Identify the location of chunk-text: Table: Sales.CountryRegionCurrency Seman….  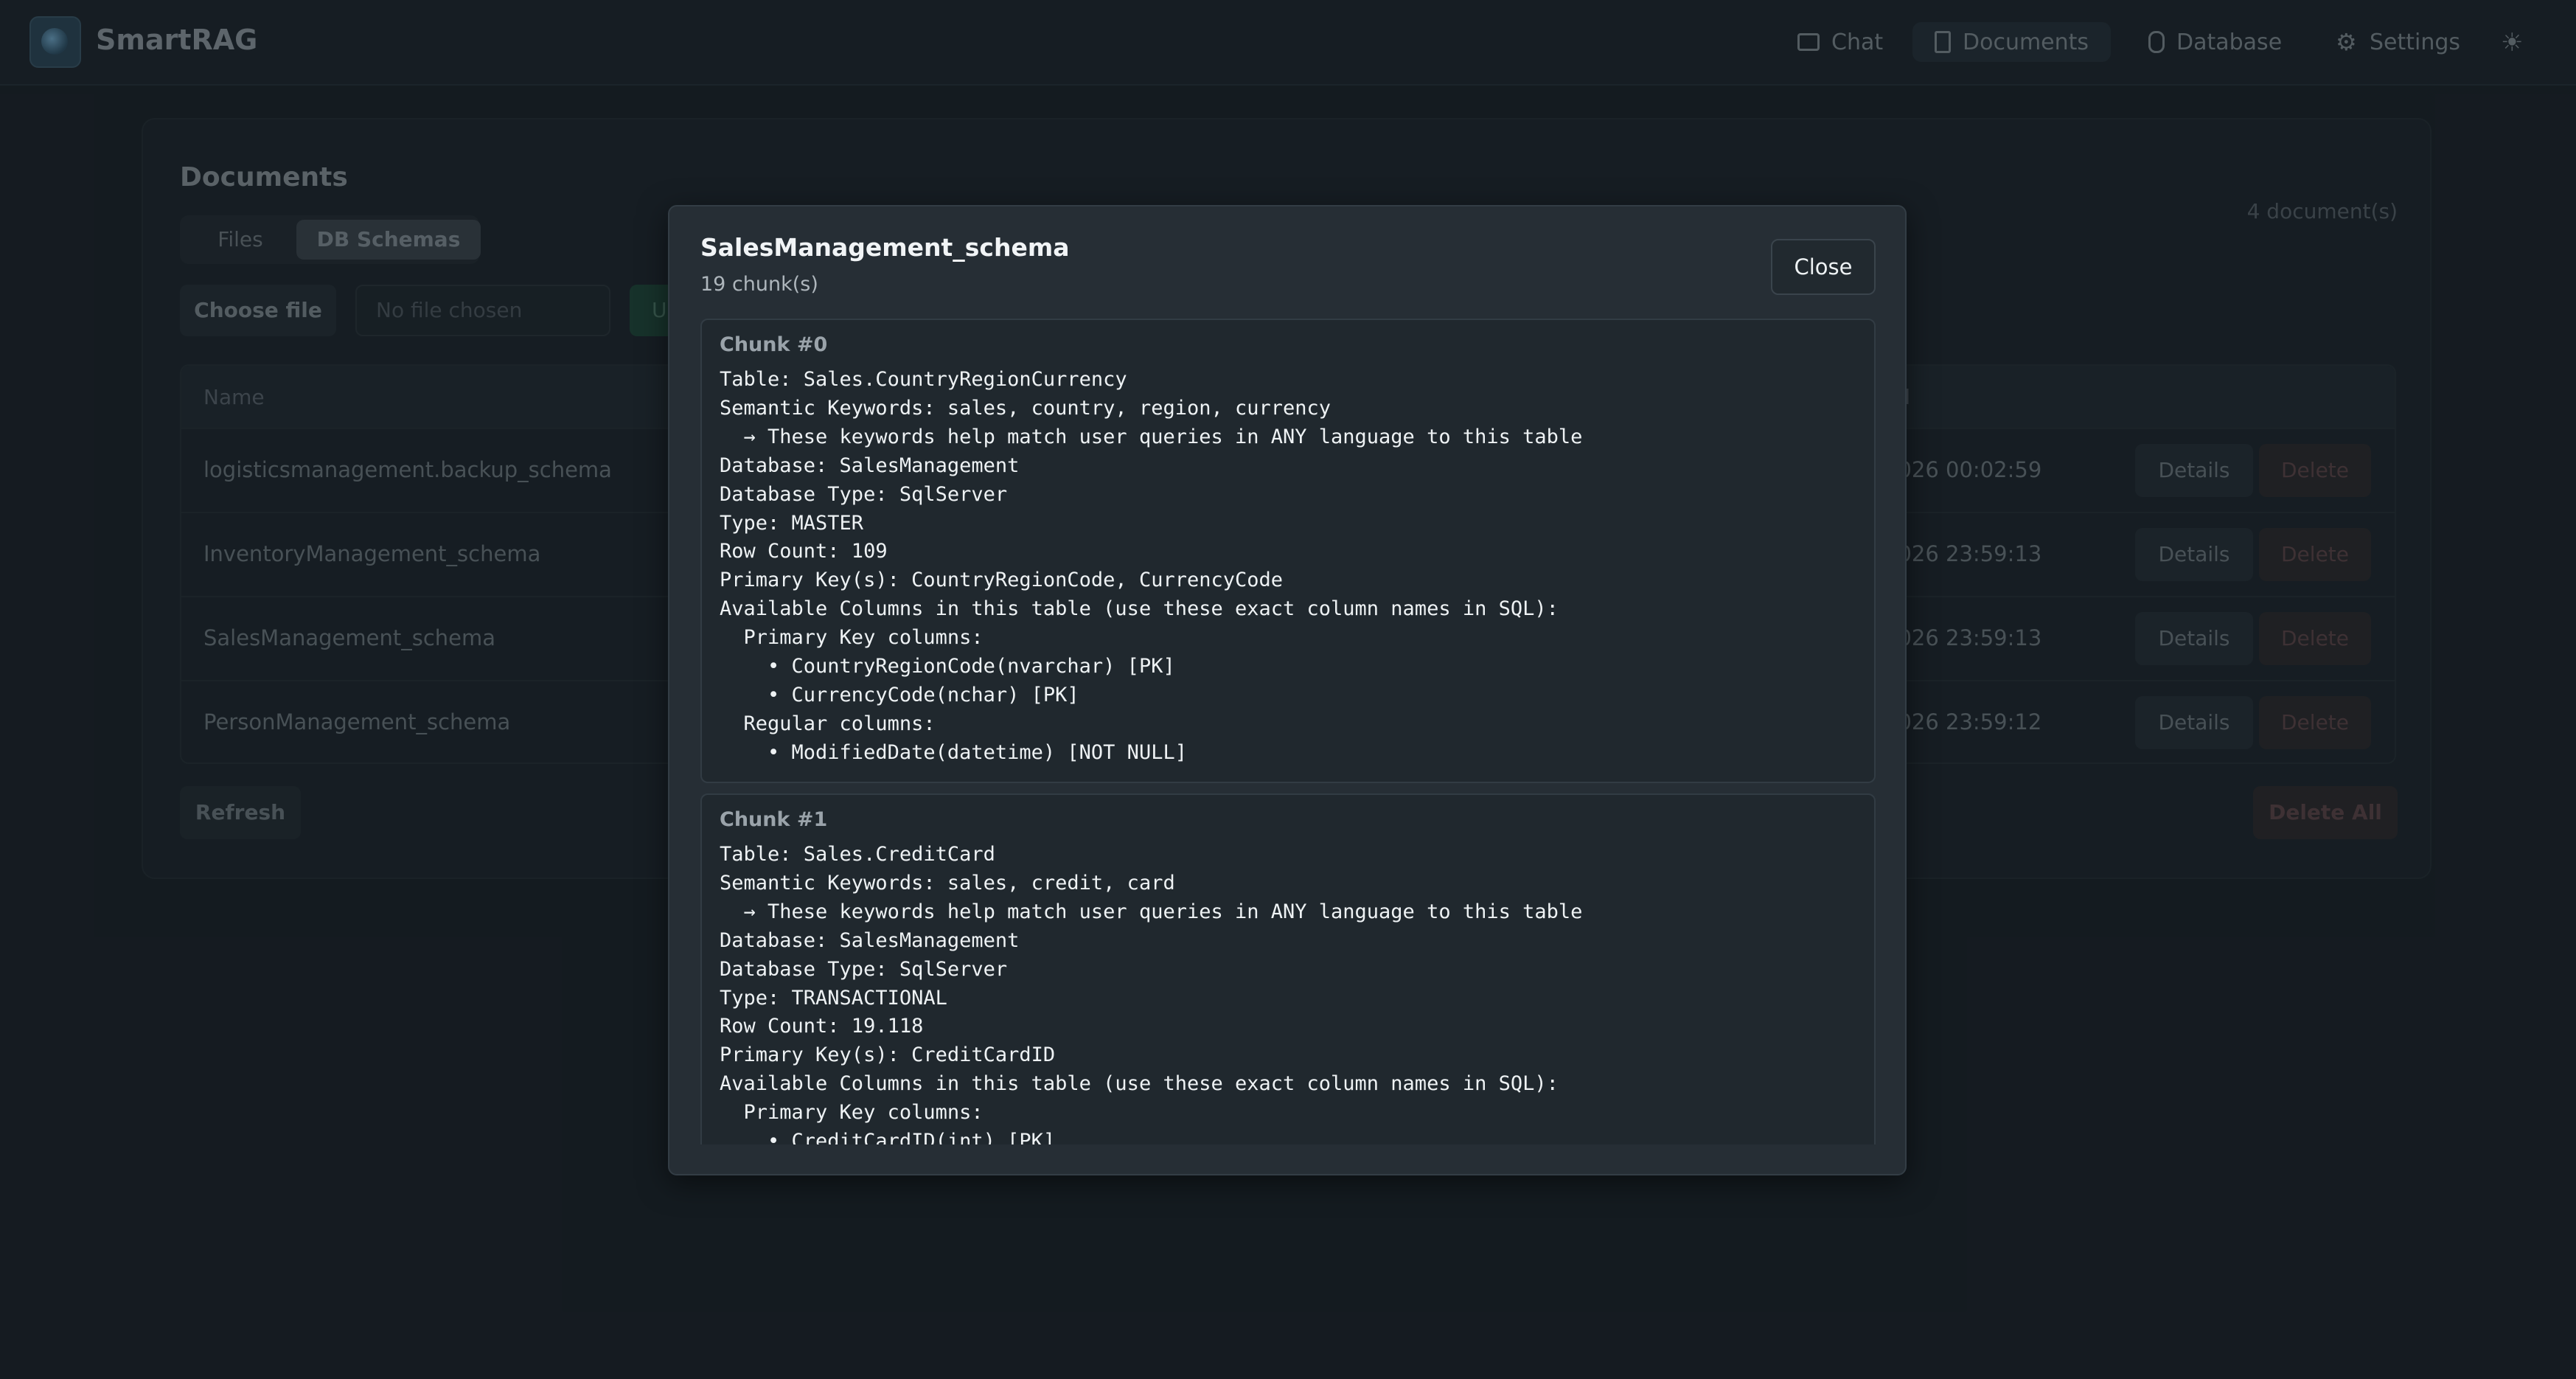
(1152, 566).